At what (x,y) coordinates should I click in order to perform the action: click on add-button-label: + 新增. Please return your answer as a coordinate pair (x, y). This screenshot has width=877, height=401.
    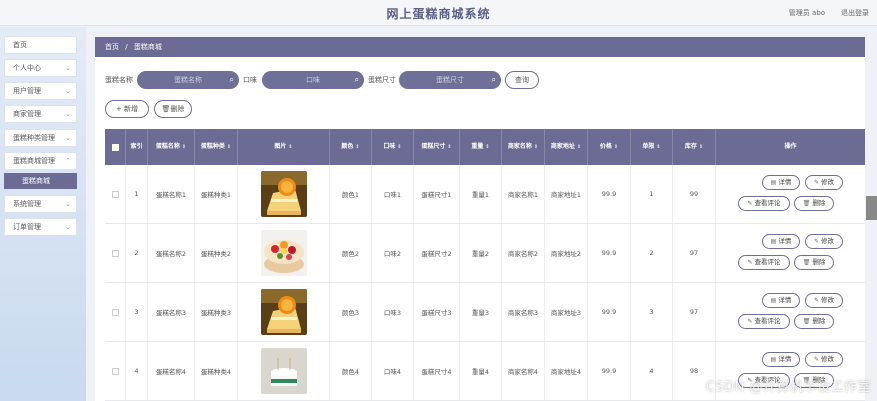
    Looking at the image, I should click on (127, 109).